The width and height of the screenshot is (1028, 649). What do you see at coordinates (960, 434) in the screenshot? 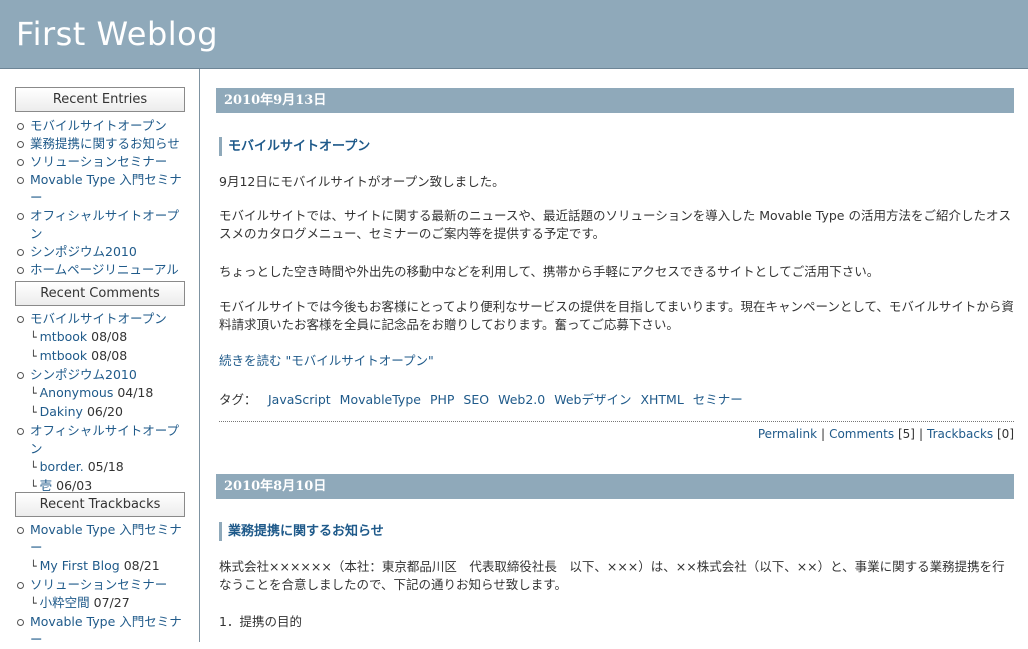
I see `trackbacks-link: Trackbacks` at bounding box center [960, 434].